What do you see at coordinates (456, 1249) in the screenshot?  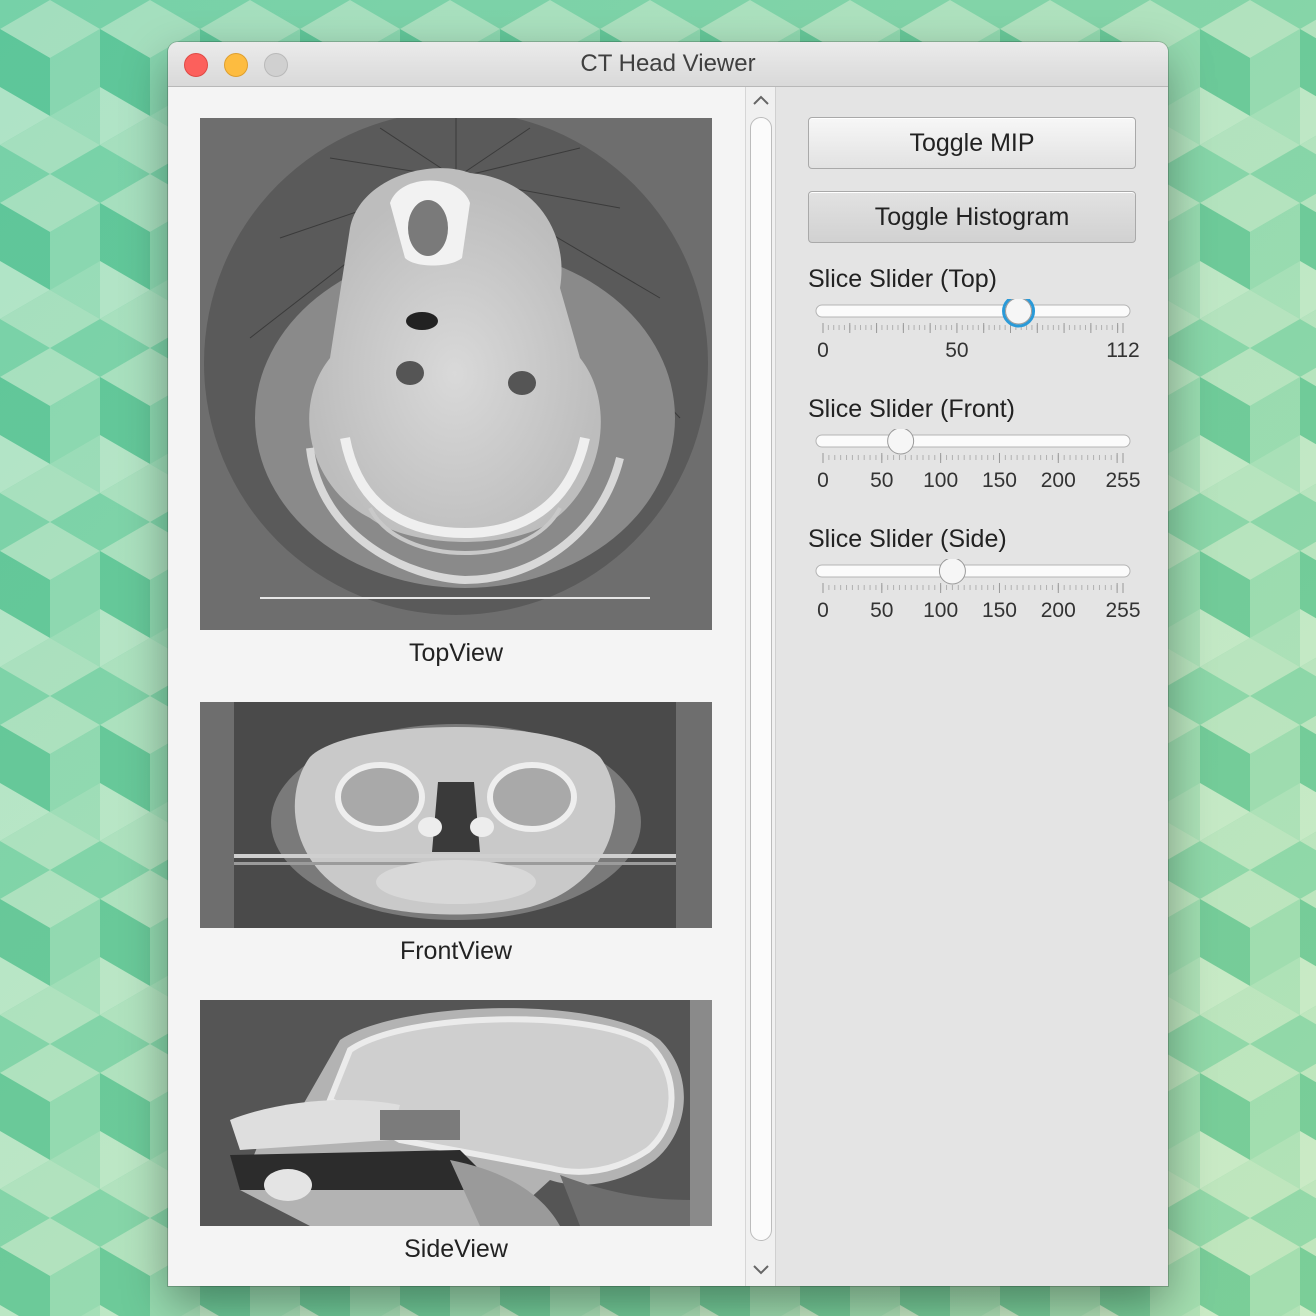 I see `side-view-label: SideView` at bounding box center [456, 1249].